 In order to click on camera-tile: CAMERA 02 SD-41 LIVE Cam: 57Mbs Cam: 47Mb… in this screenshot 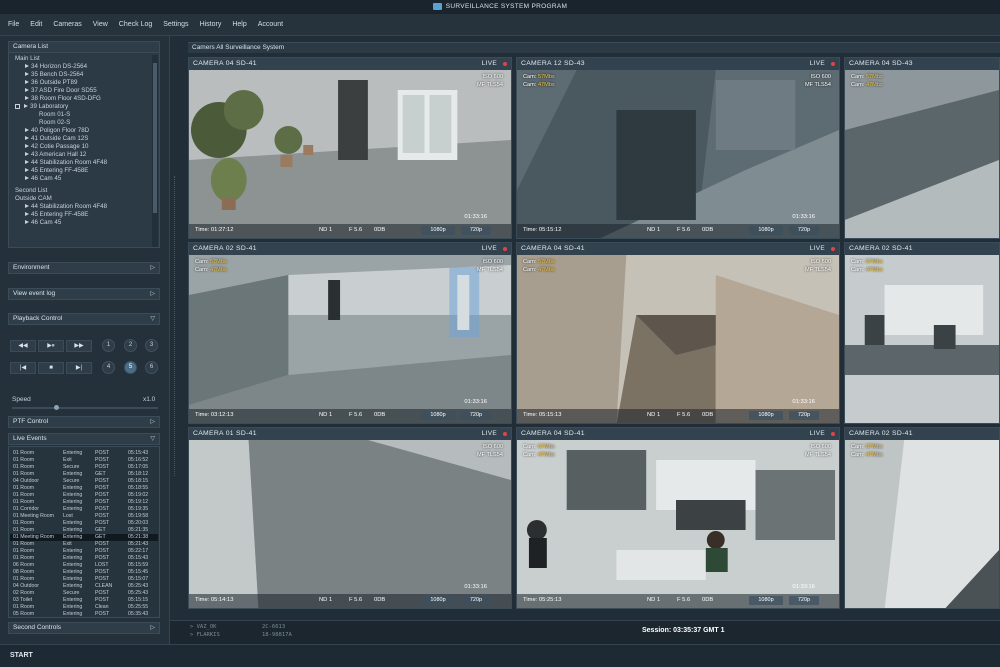, I will do `click(350, 333)`.